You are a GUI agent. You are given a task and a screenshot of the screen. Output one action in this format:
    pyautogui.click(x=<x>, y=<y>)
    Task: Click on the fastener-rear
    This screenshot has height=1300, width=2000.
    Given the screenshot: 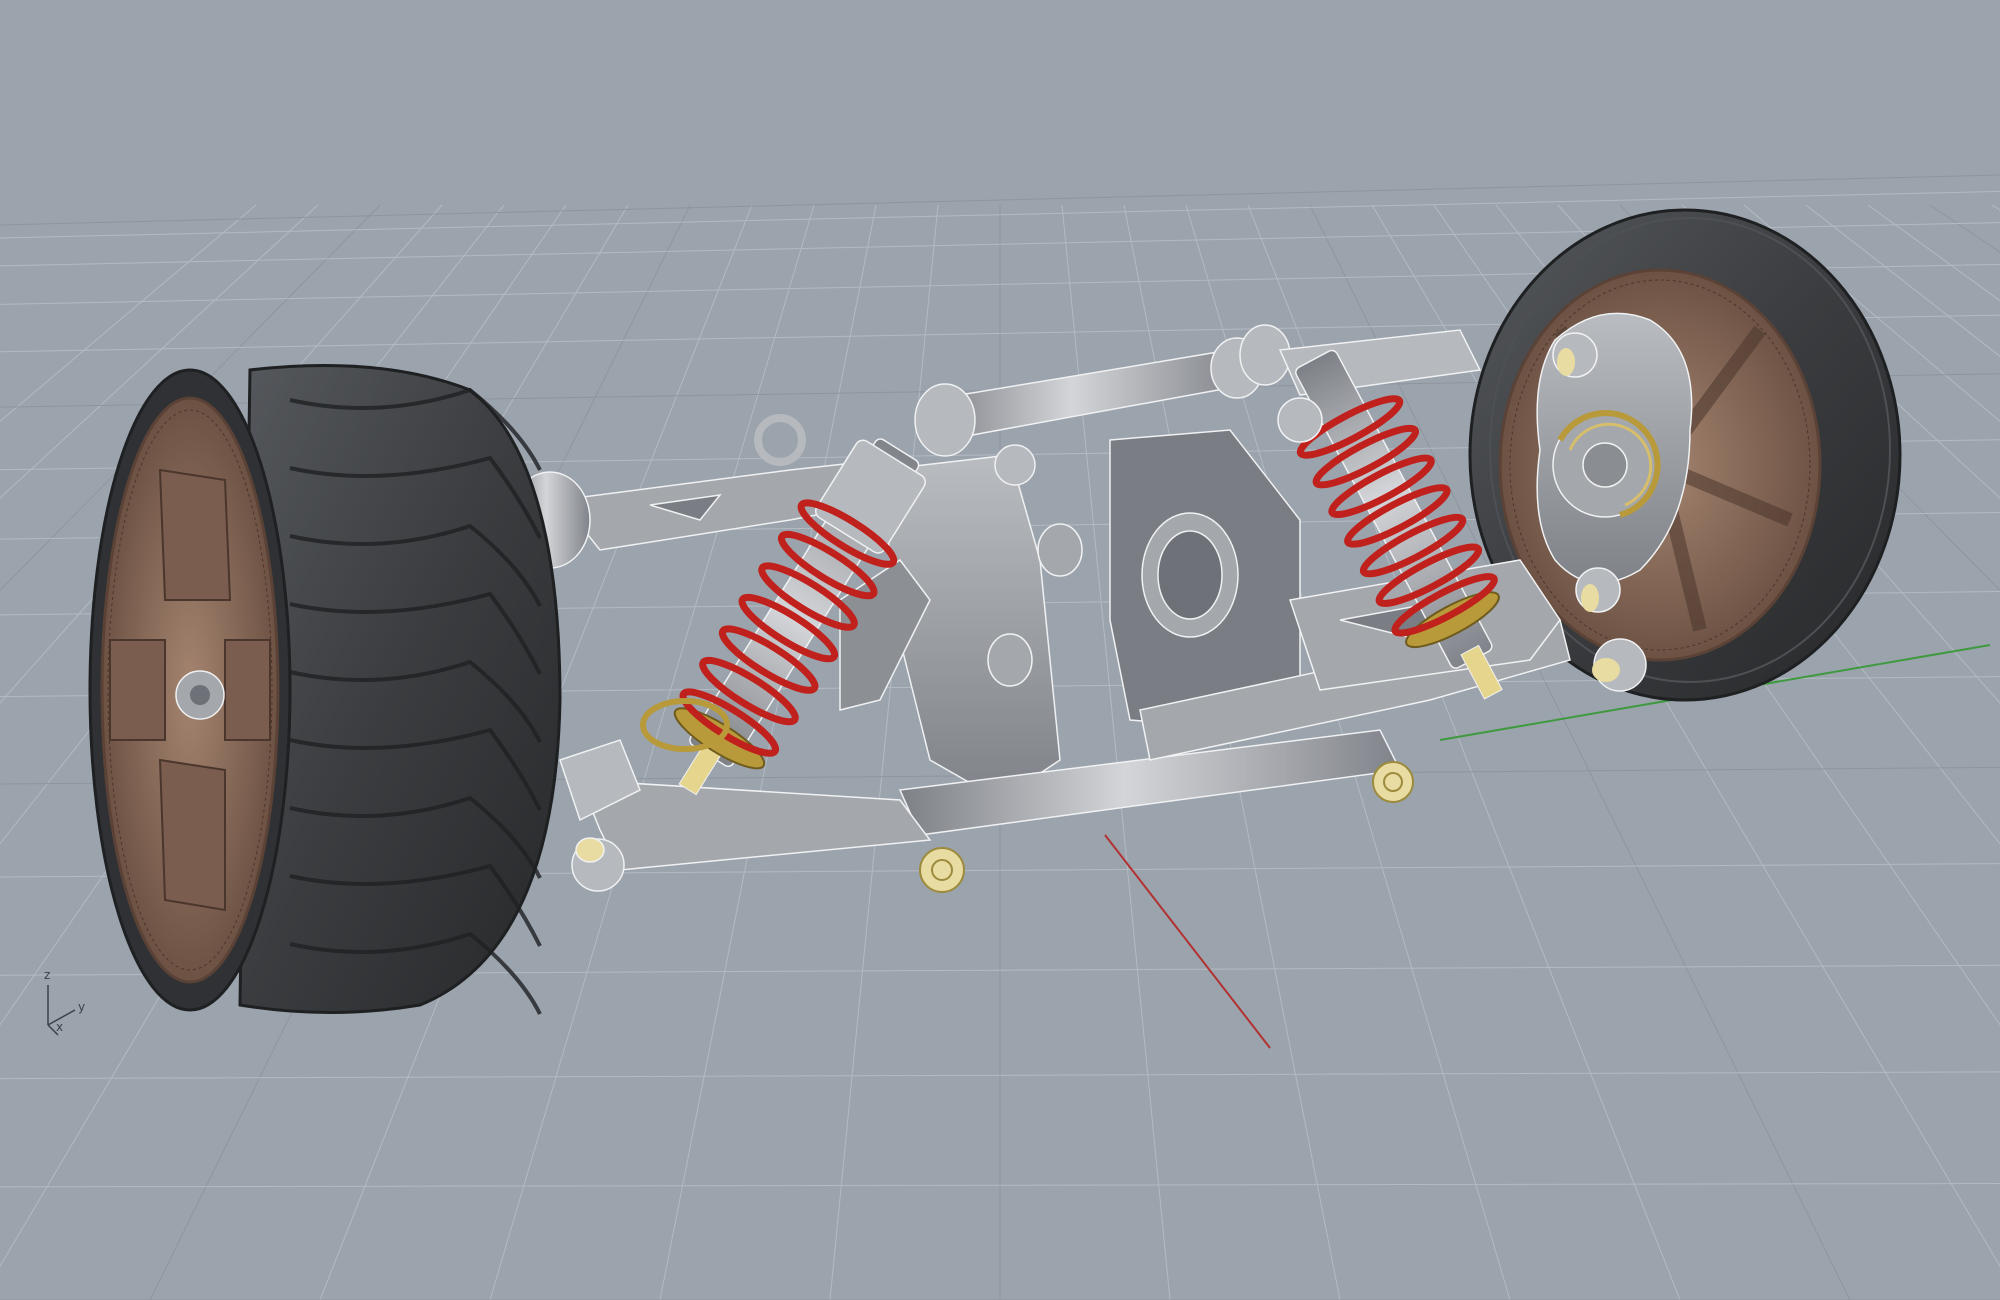 What is the action you would take?
    pyautogui.click(x=1393, y=782)
    